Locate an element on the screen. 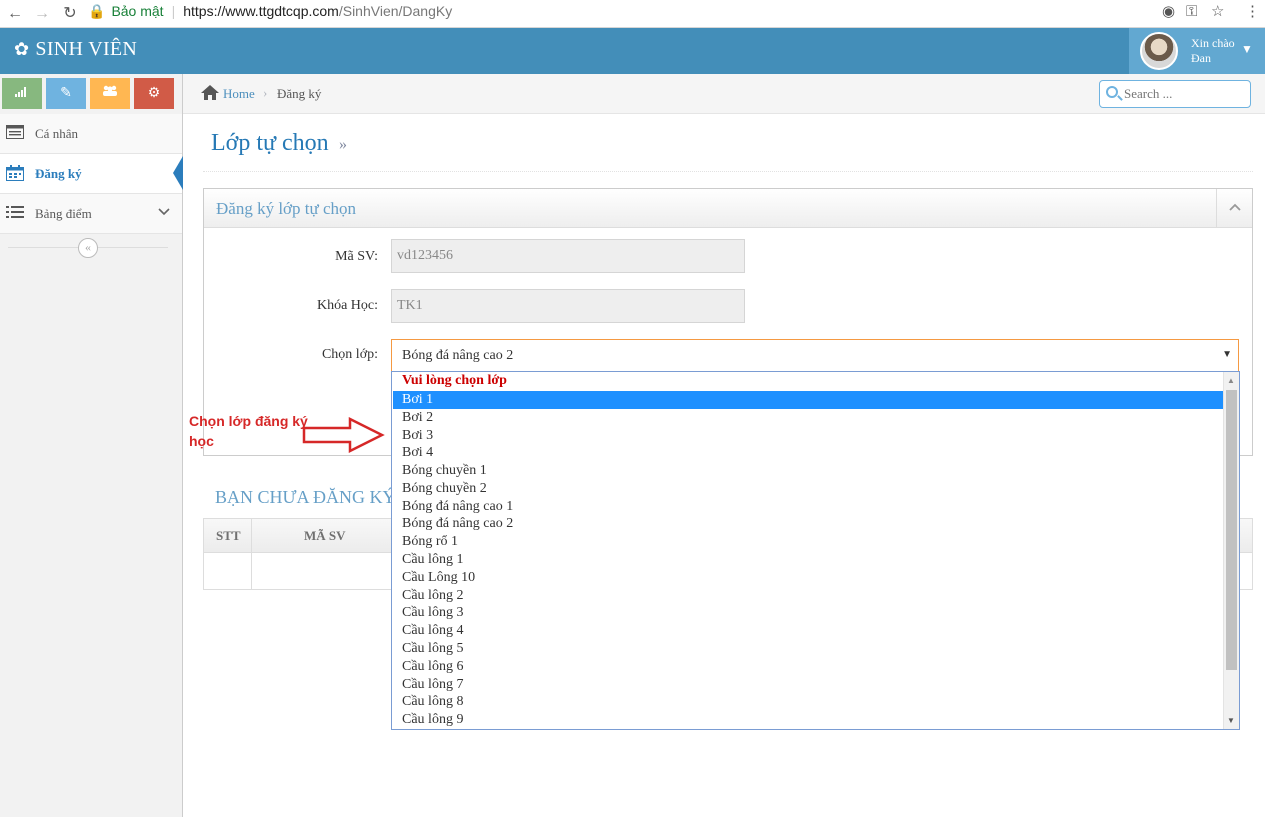 Image resolution: width=1265 pixels, height=817 pixels. page-header: Lớp tự chọn » is located at coordinates (728, 146).